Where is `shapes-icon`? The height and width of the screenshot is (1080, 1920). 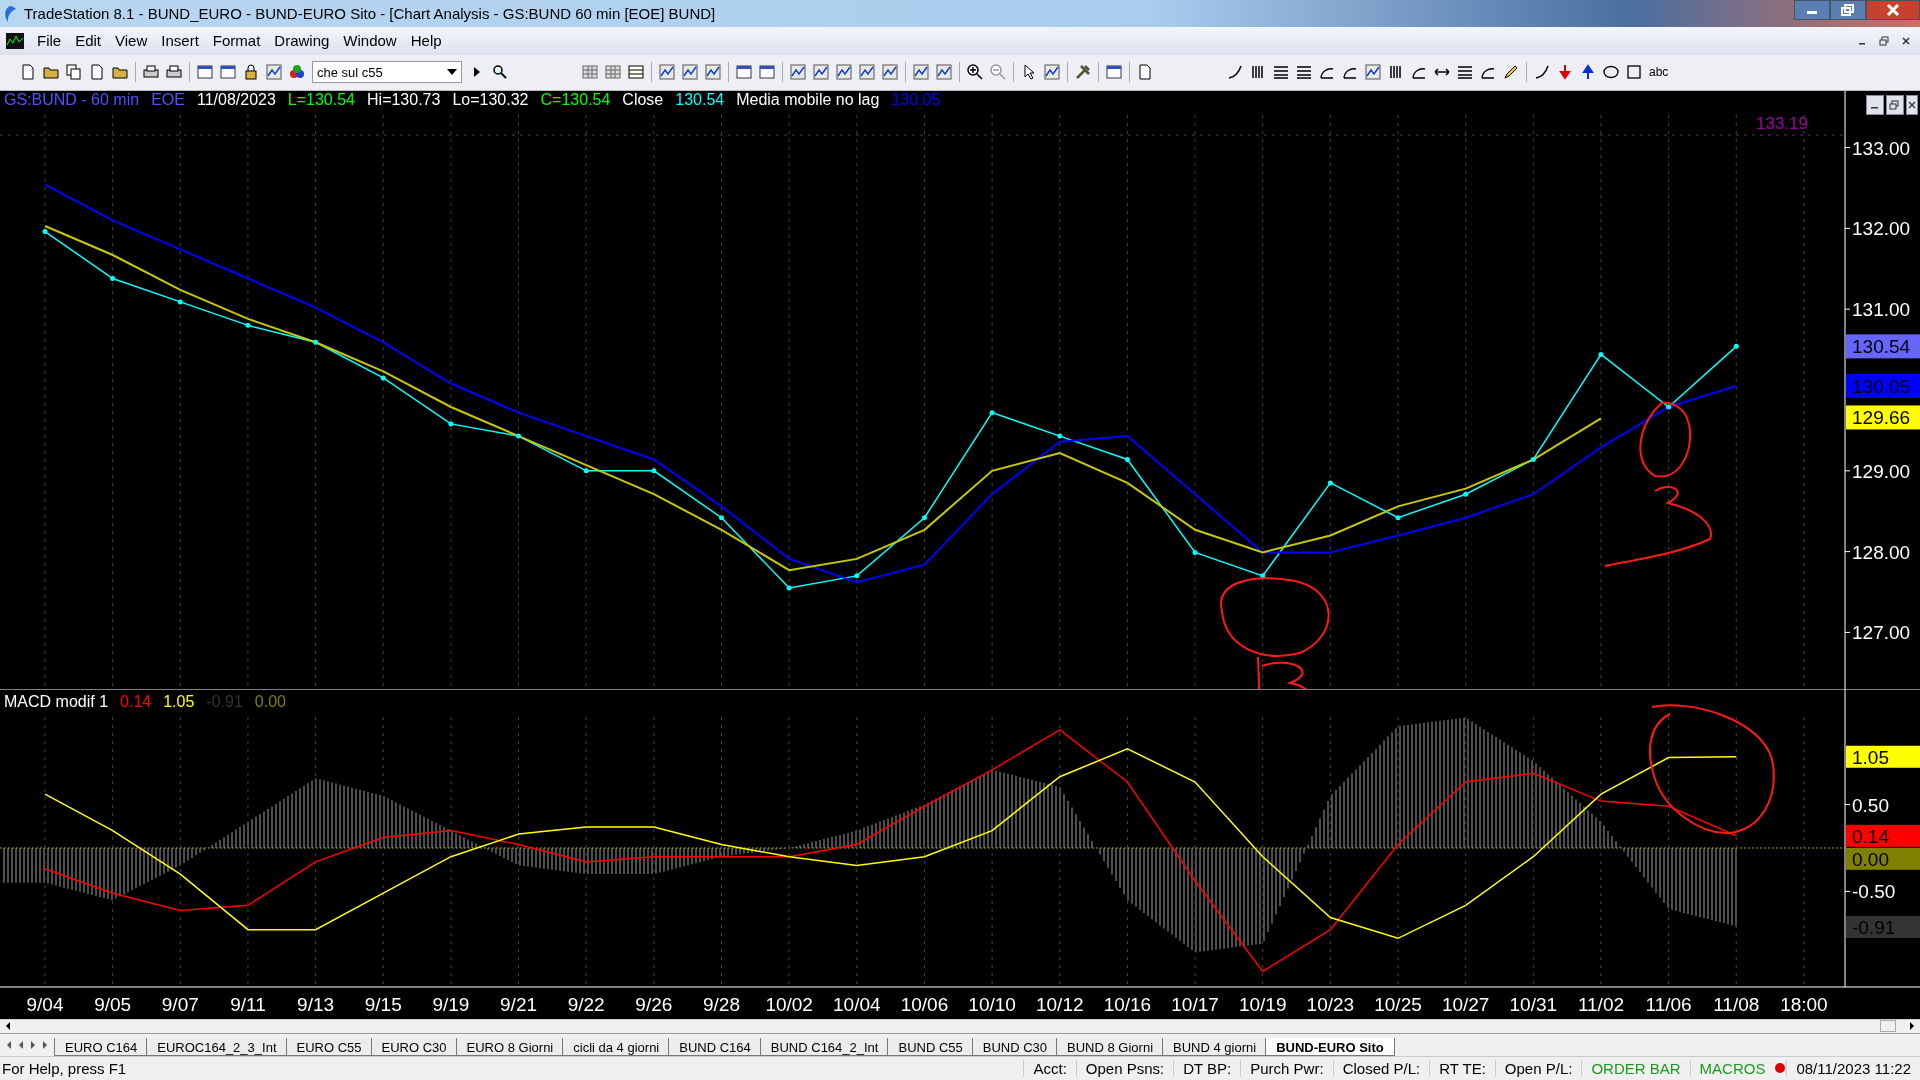 shapes-icon is located at coordinates (297, 72).